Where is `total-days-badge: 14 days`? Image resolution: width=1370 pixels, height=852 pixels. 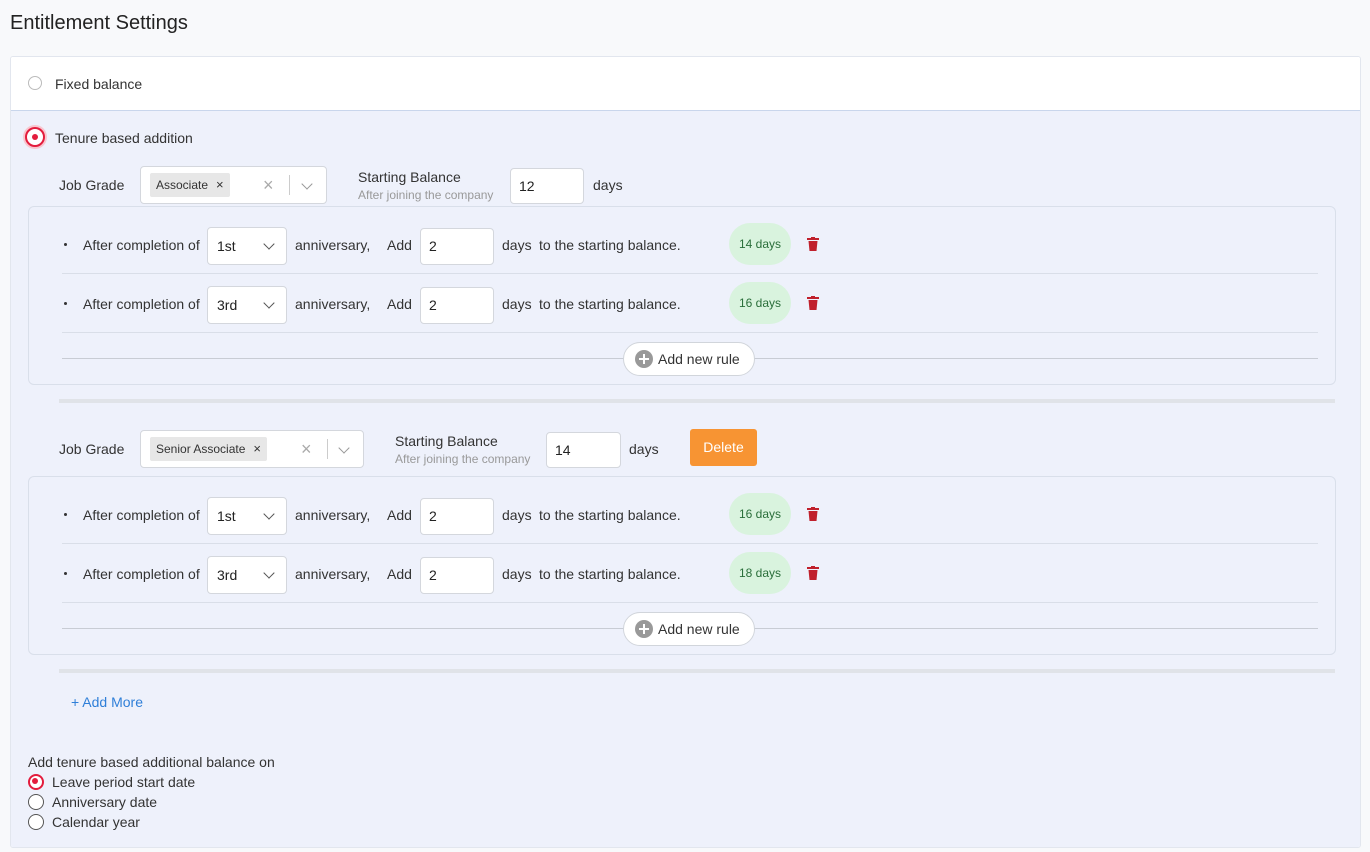
total-days-badge: 14 days is located at coordinates (760, 244).